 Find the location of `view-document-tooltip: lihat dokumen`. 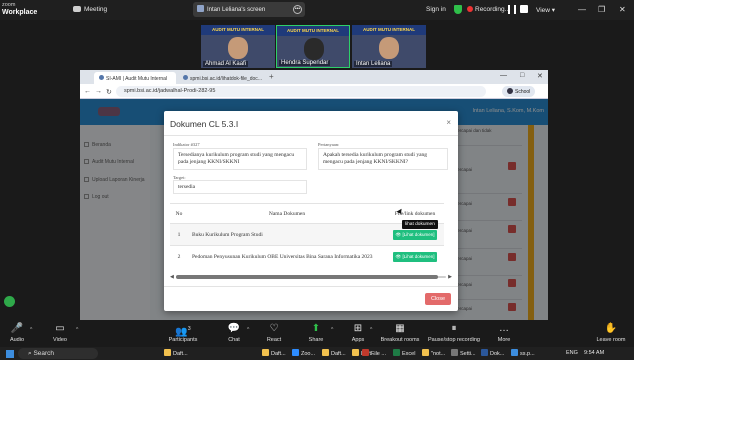

view-document-tooltip: lihat dokumen is located at coordinates (420, 224).